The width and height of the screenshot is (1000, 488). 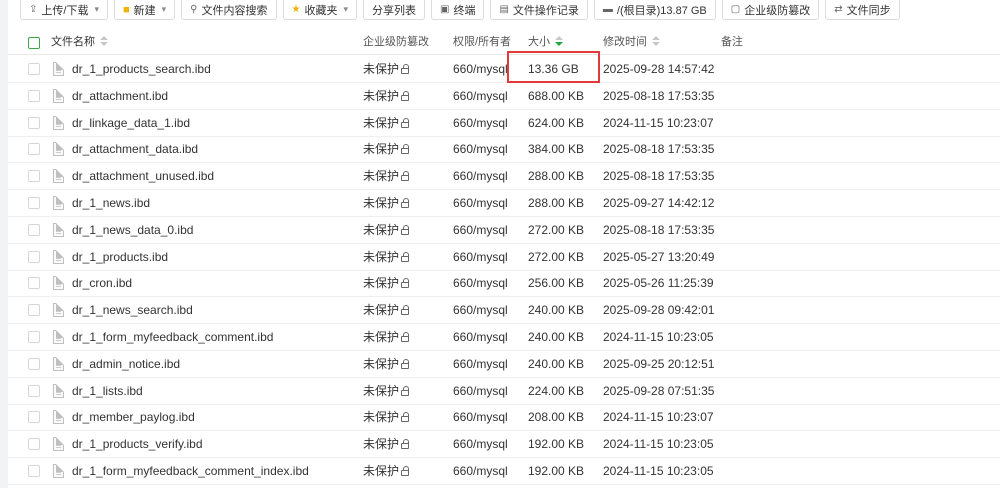 I want to click on modified-time: 2025-09-25 20:12:51, so click(x=659, y=363).